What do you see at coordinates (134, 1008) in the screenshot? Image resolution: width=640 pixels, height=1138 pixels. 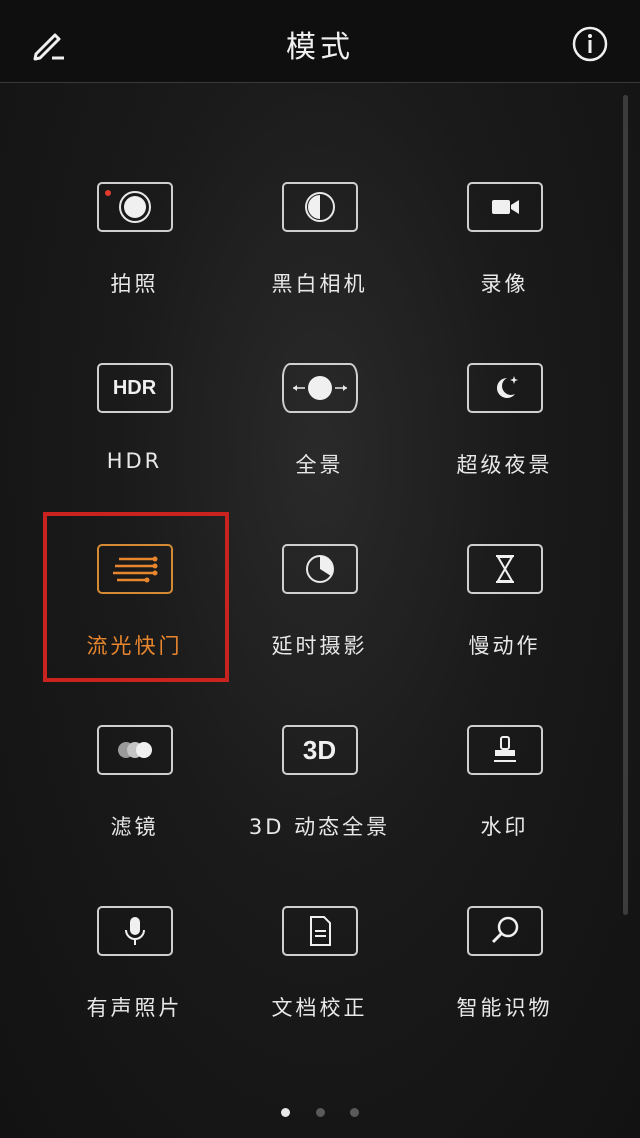 I see `mode-label: 有声照片` at bounding box center [134, 1008].